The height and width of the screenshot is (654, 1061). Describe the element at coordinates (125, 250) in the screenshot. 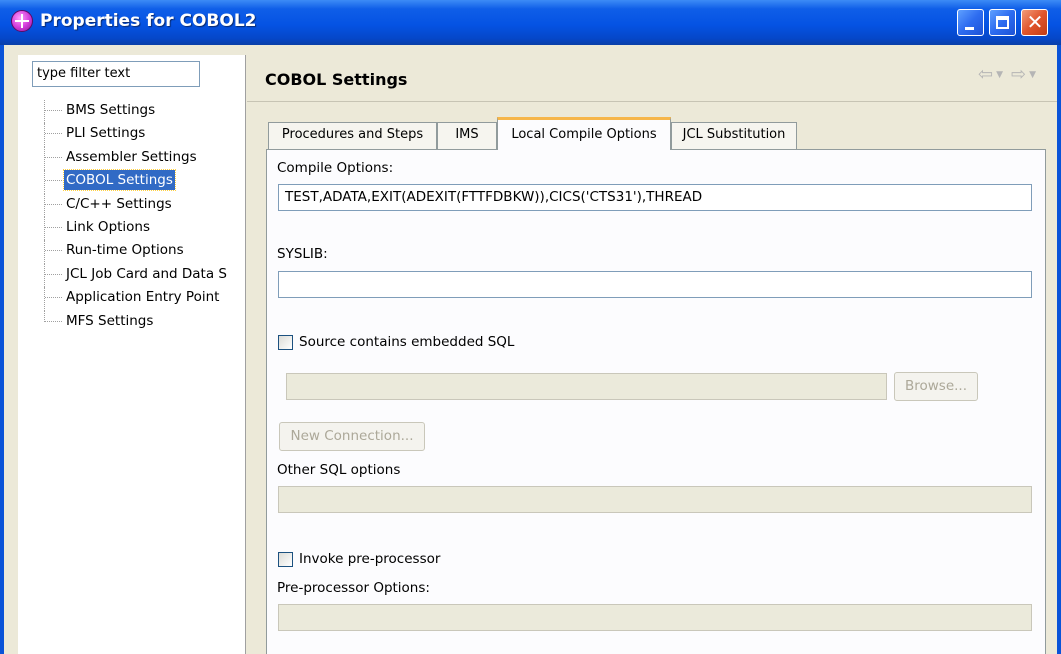

I see `tree-item-label: Run-time Options` at that location.